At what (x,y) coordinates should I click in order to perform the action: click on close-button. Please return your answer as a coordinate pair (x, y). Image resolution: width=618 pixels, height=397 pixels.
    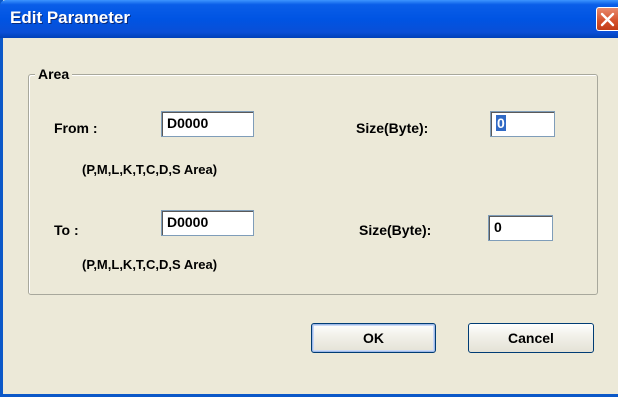
    Looking at the image, I should click on (607, 19).